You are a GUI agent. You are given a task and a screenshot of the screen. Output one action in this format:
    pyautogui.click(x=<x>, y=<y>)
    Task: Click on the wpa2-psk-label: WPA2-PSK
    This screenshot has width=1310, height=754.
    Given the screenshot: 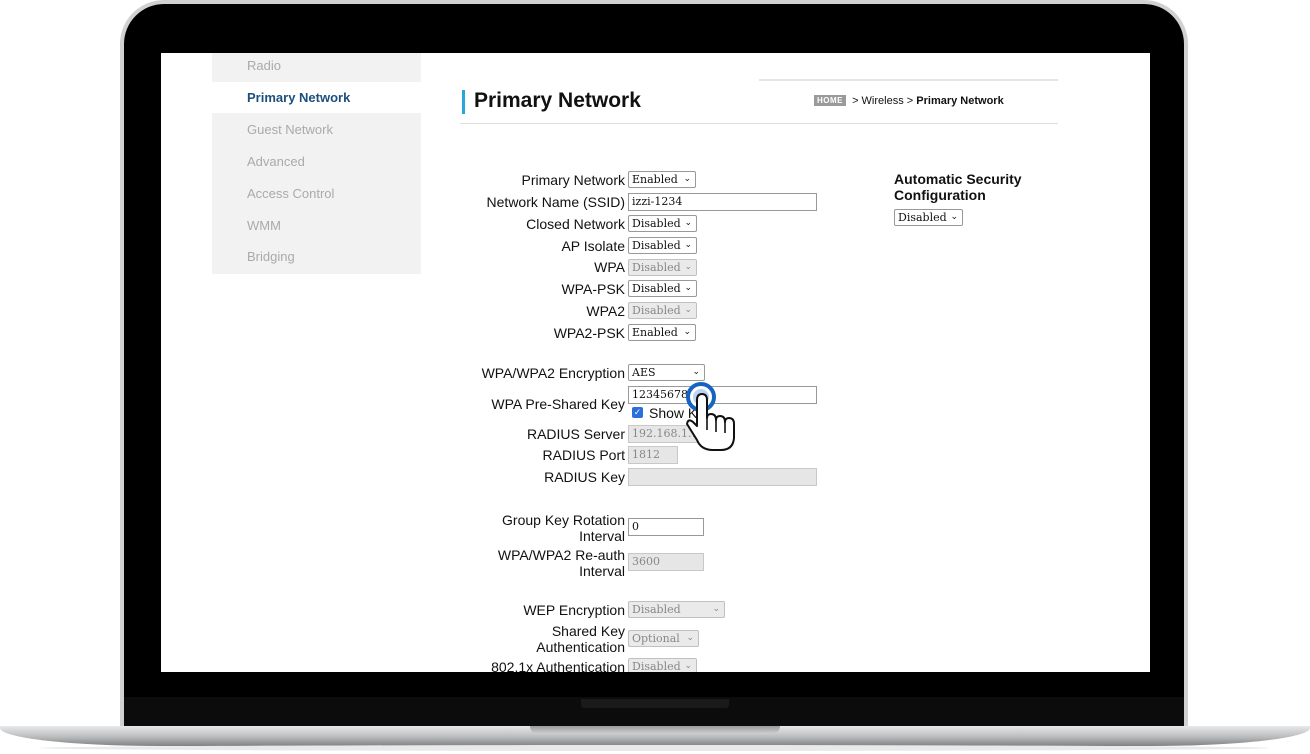 What is the action you would take?
    pyautogui.click(x=589, y=333)
    